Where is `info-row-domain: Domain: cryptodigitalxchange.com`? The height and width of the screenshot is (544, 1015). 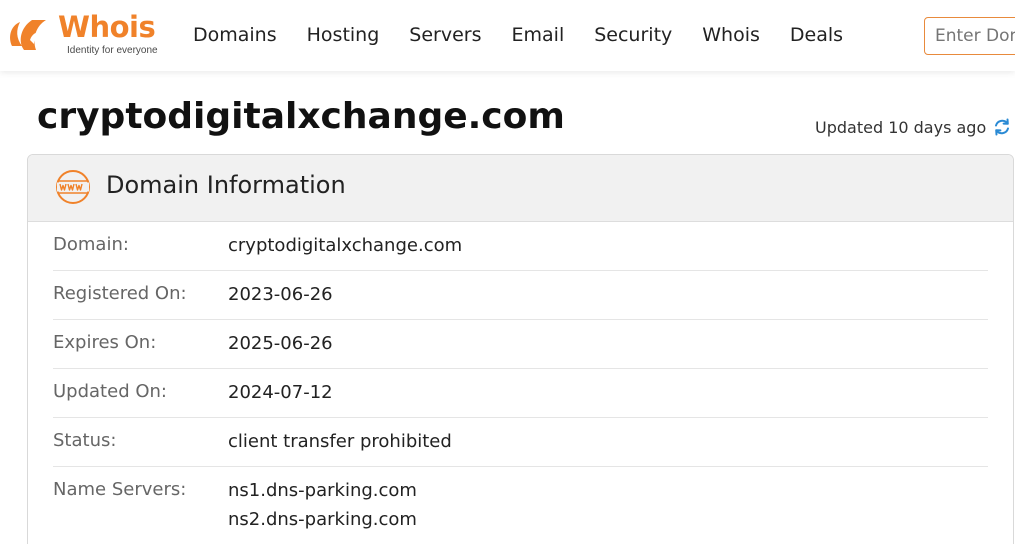
info-row-domain: Domain: cryptodigitalxchange.com is located at coordinates (520, 246).